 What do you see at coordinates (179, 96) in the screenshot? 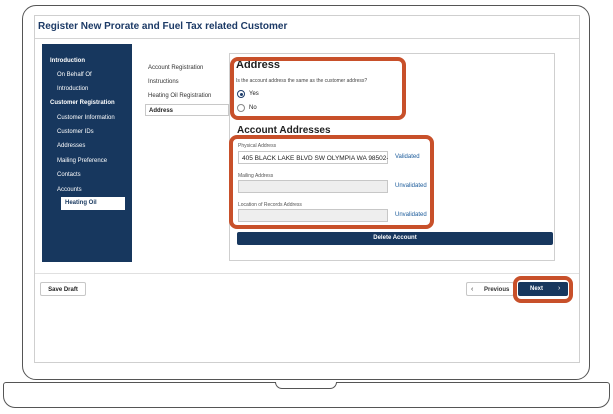
I see `subnav-heating-oil-registration: Heating Oil Registration` at bounding box center [179, 96].